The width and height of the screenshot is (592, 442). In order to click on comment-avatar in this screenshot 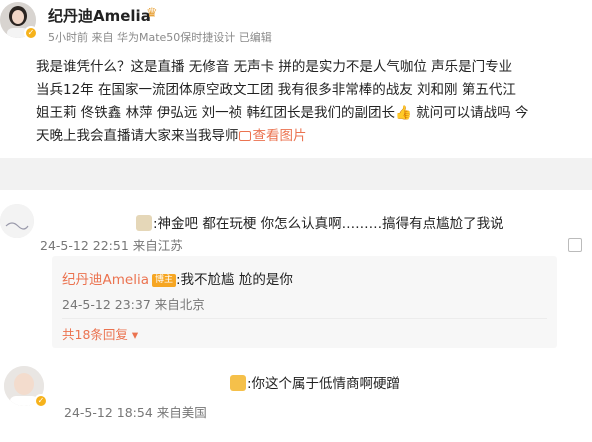, I will do `click(17, 221)`.